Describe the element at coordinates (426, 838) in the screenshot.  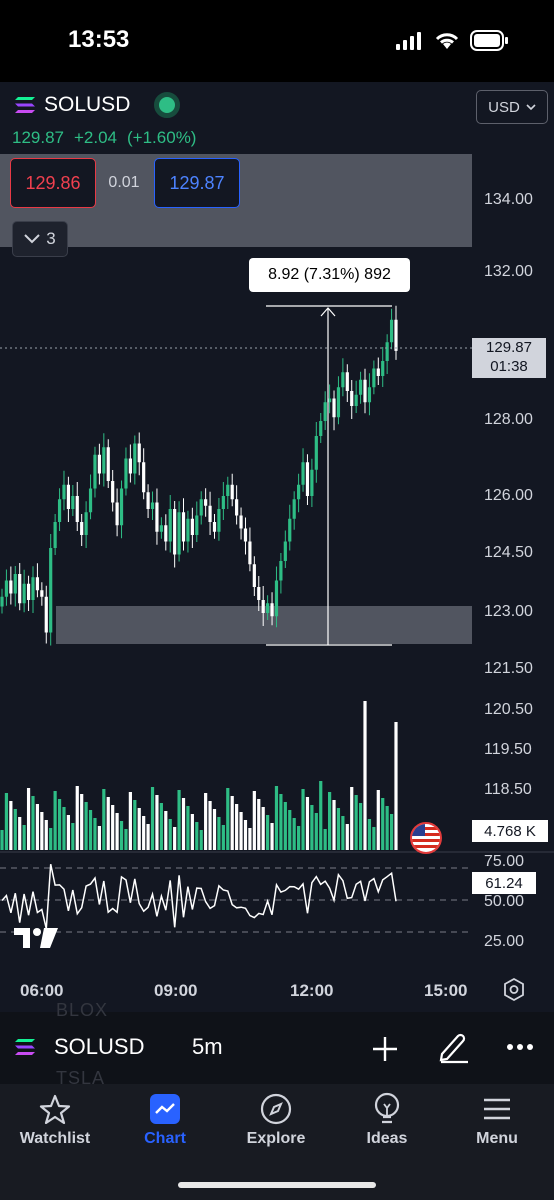
I see `us-flag-icon` at that location.